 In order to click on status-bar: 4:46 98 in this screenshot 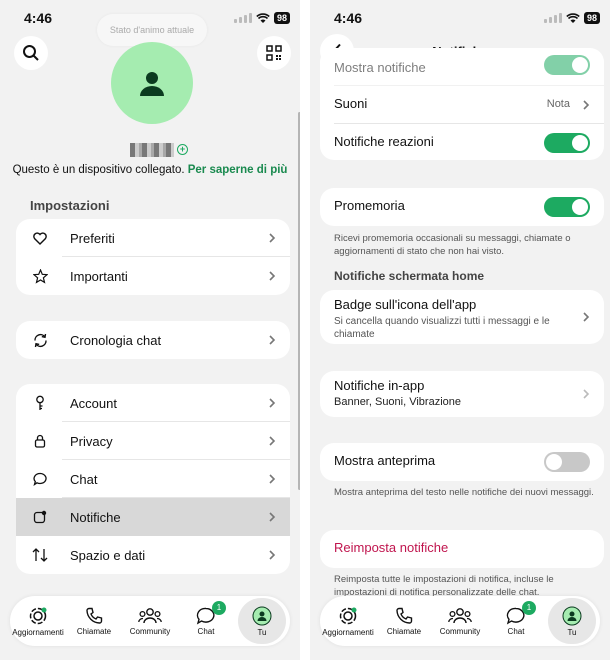, I will do `click(460, 20)`.